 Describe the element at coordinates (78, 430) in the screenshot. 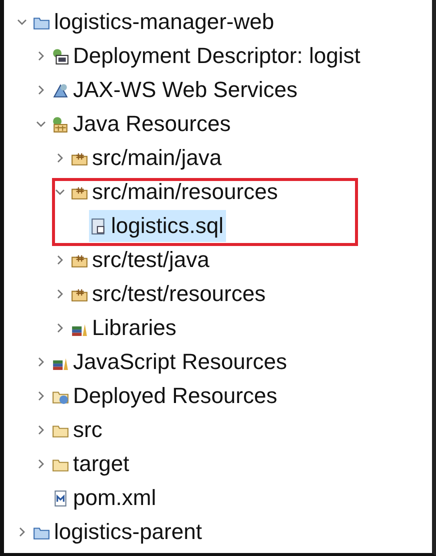

I see `tree-item: src` at that location.